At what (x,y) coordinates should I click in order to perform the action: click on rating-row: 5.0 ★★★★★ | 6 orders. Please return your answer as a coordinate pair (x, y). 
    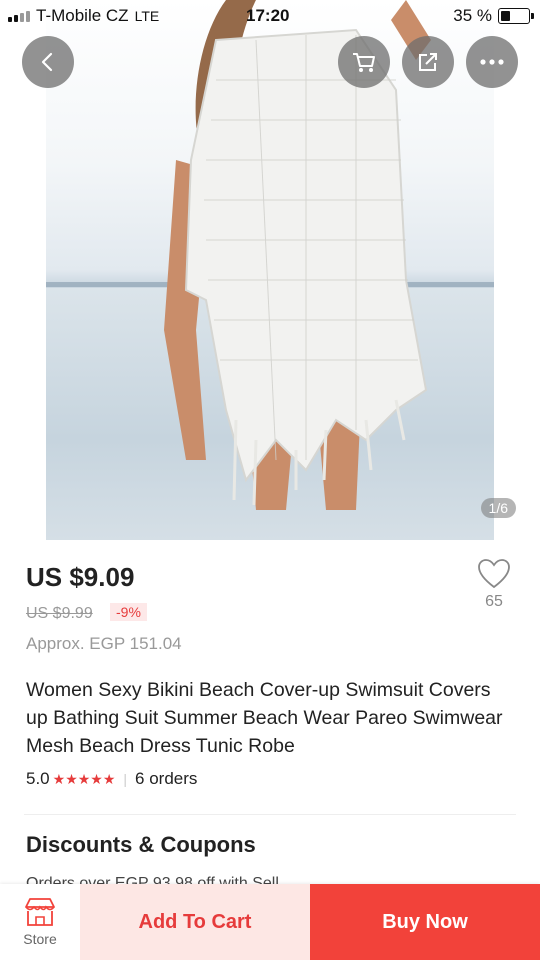
    Looking at the image, I should click on (111, 779).